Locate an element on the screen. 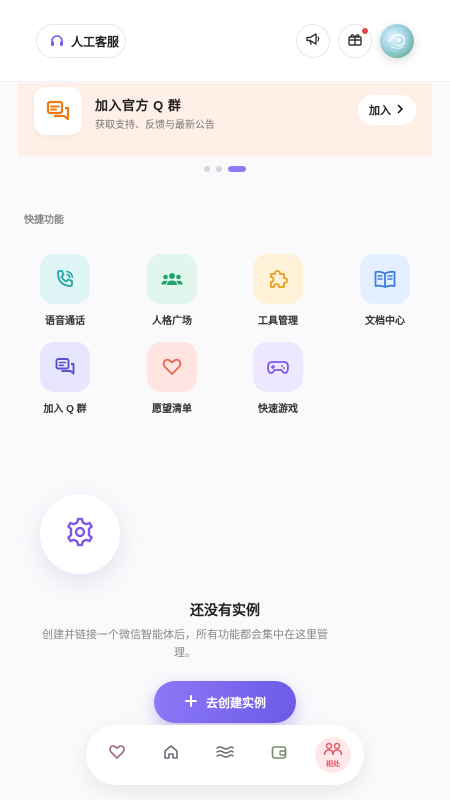 Image resolution: width=450 pixels, height=800 pixels. people-icon is located at coordinates (172, 279).